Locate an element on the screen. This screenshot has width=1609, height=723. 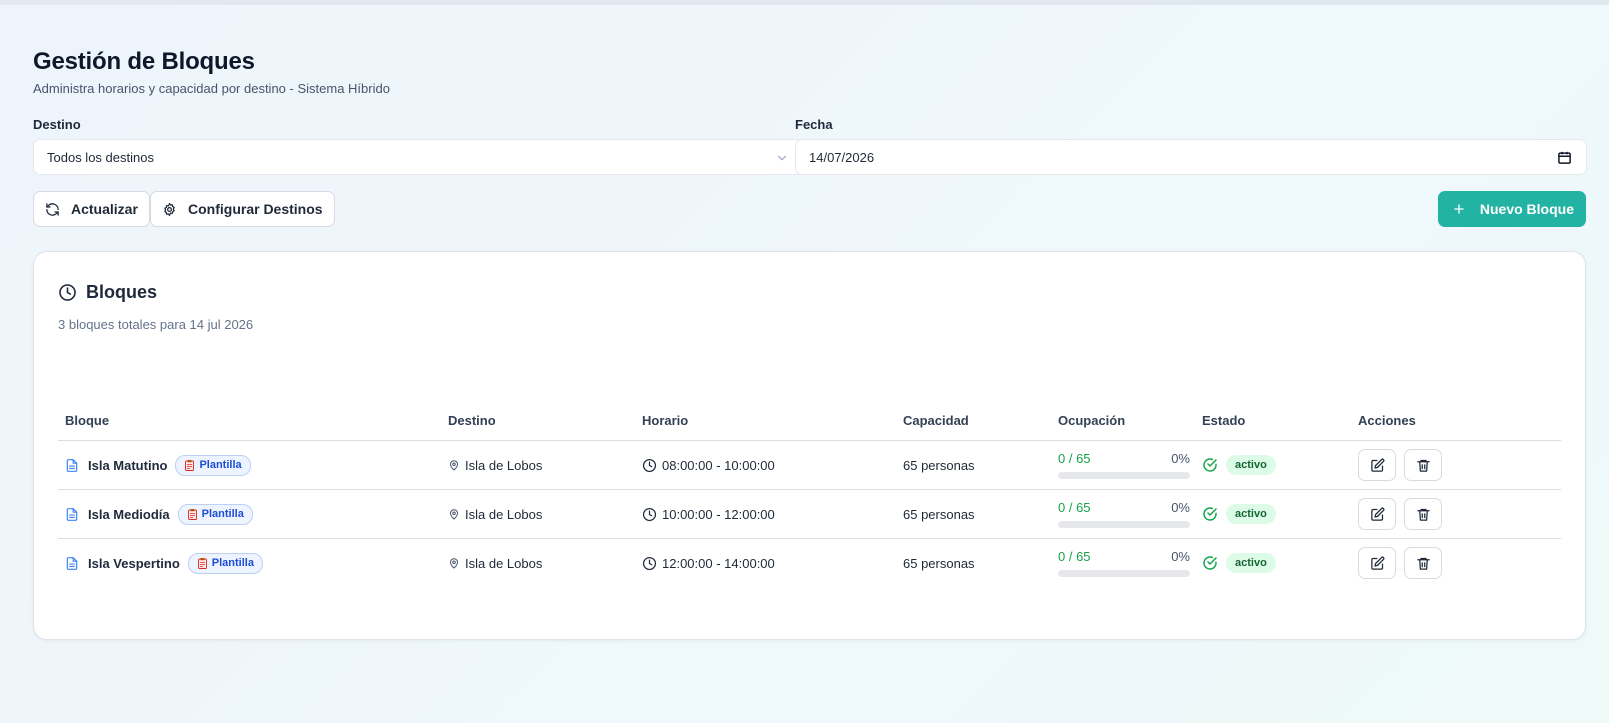
block-name: Isla Vespertino is located at coordinates (134, 563).